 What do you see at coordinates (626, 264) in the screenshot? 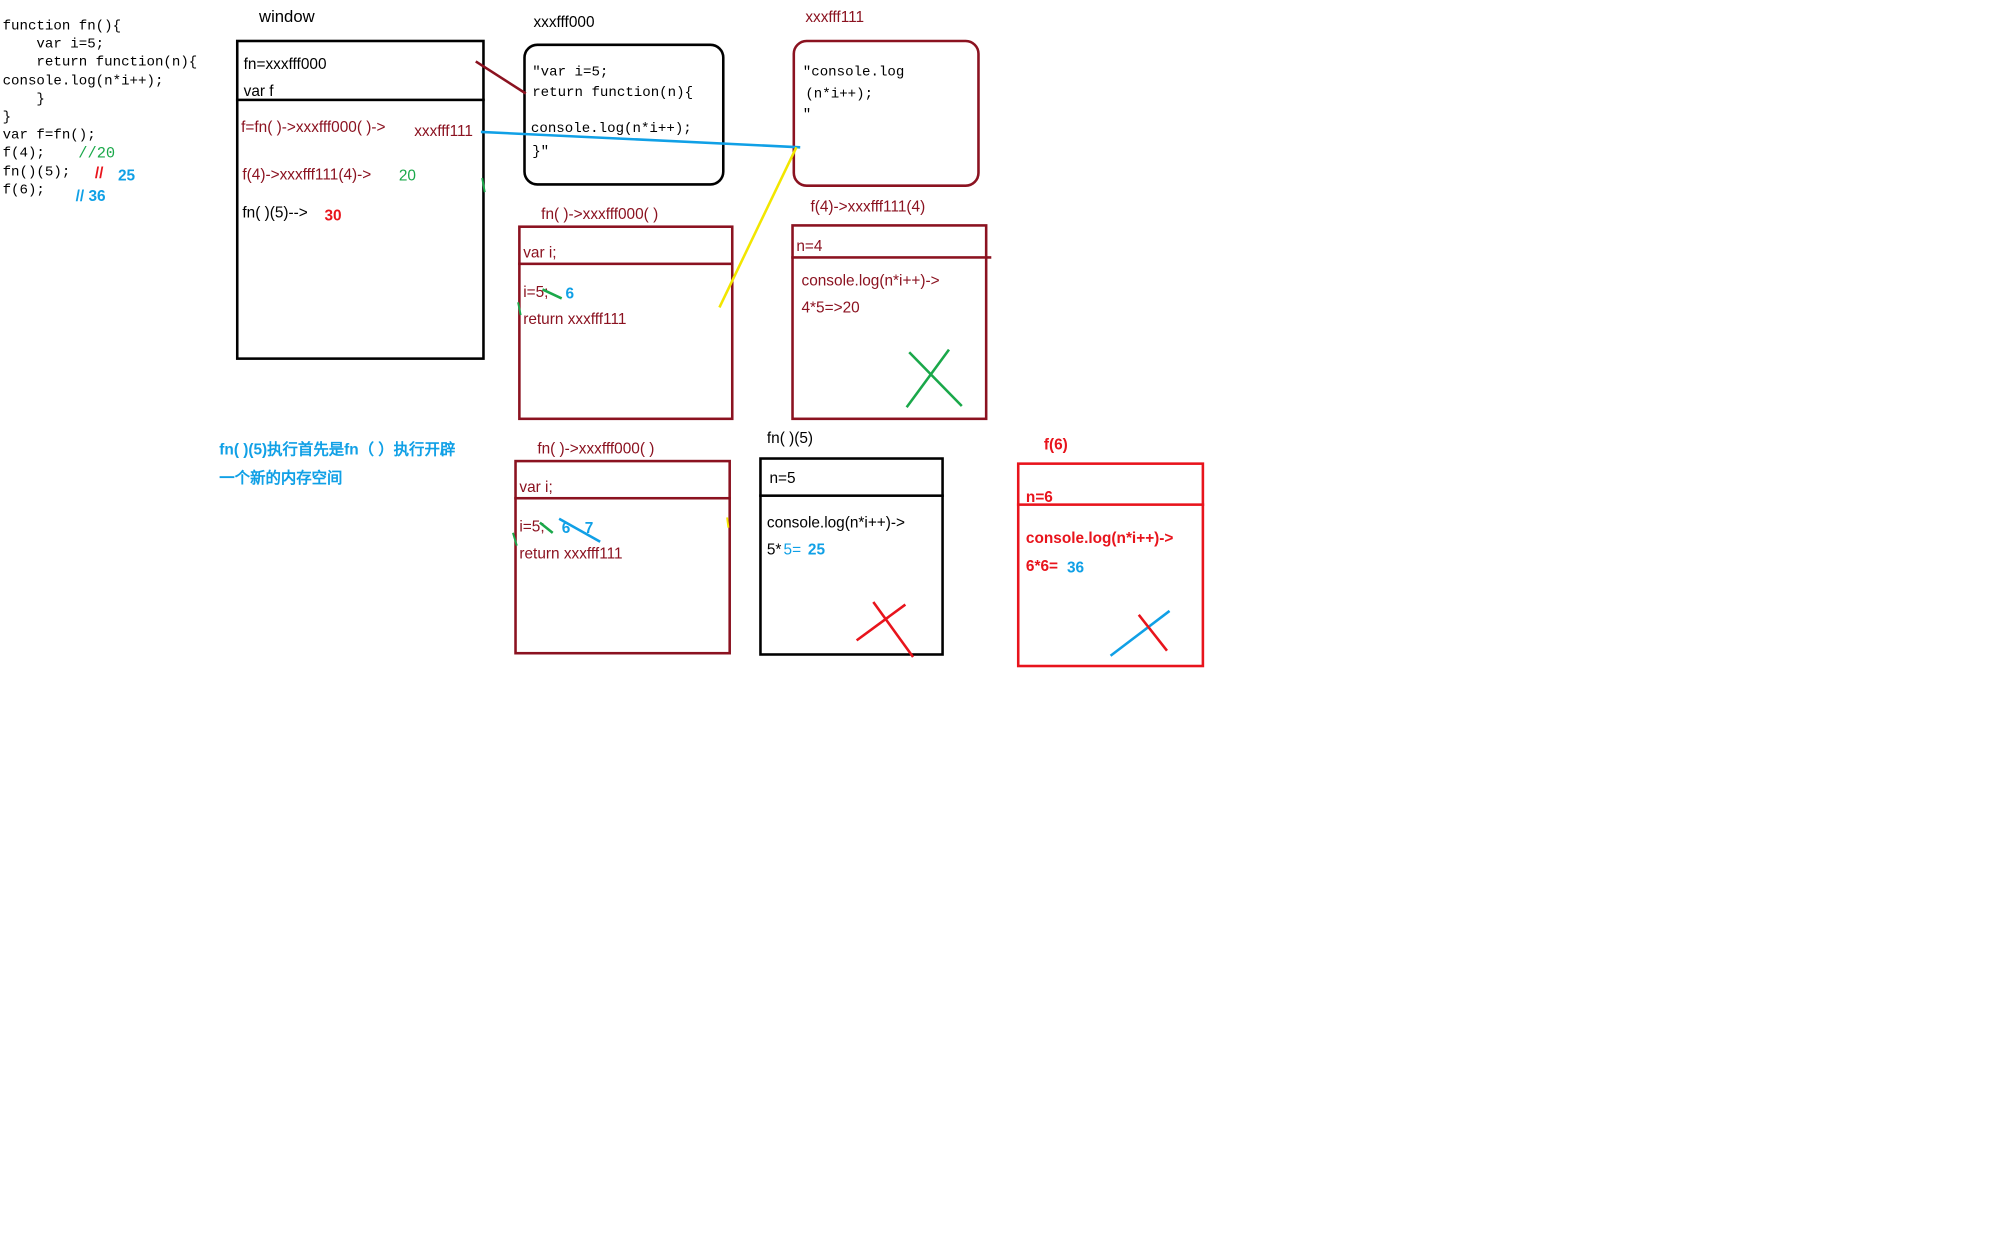
I see `scope1-divider` at bounding box center [626, 264].